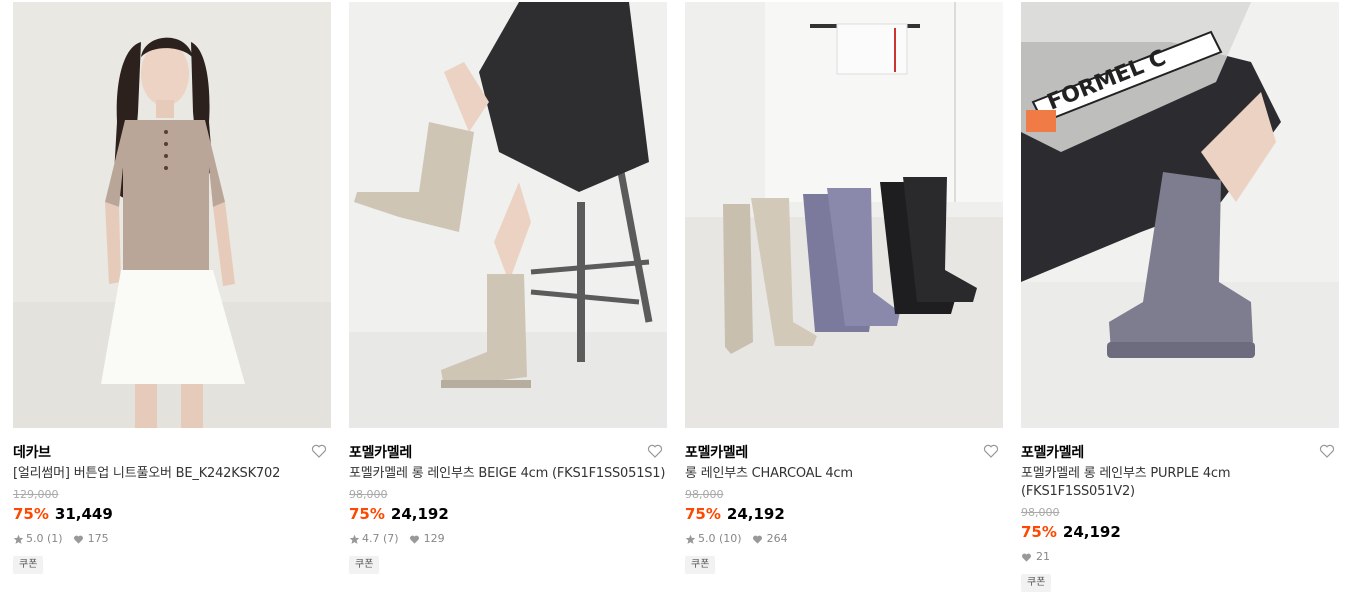  What do you see at coordinates (98, 538) in the screenshot?
I see `like-count: 175` at bounding box center [98, 538].